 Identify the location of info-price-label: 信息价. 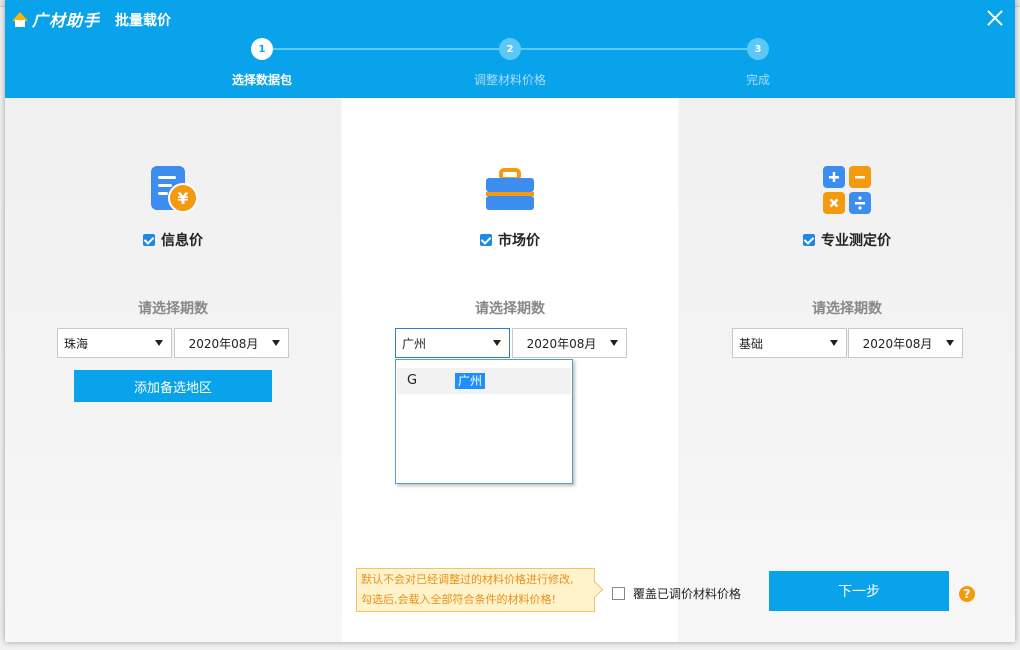
(182, 241).